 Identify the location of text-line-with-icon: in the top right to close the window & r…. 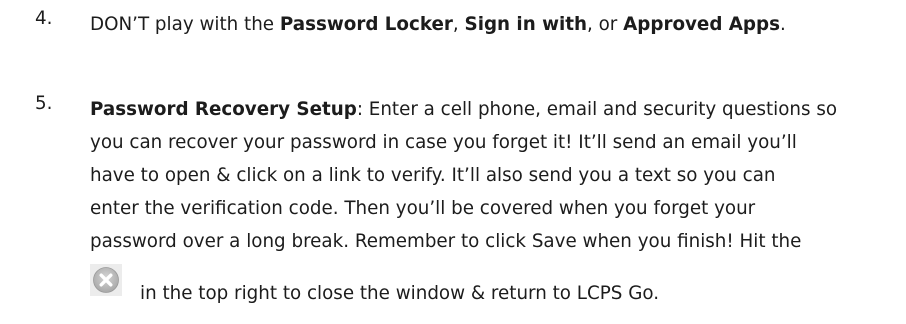
(491, 284).